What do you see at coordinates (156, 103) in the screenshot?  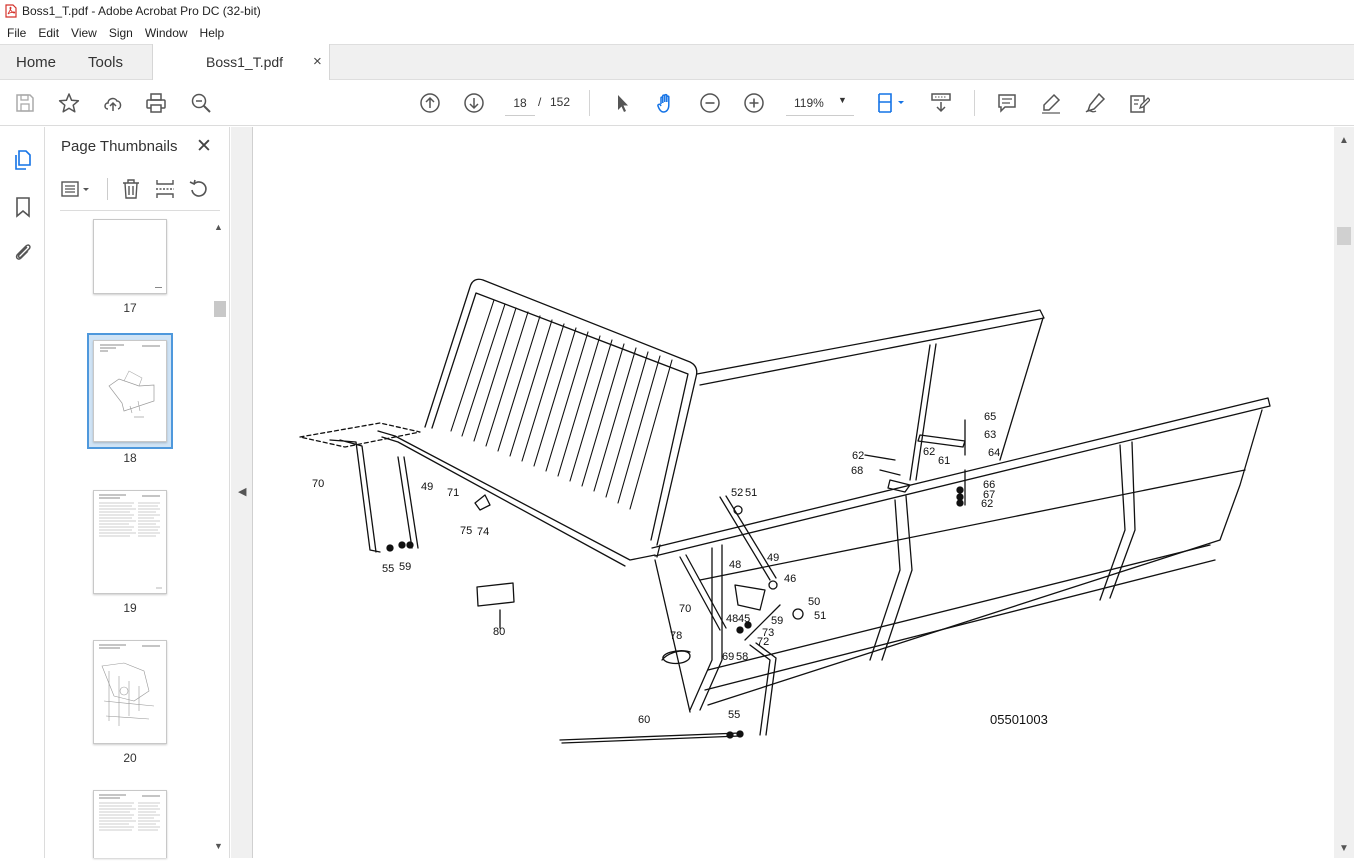 I see `print-icon` at bounding box center [156, 103].